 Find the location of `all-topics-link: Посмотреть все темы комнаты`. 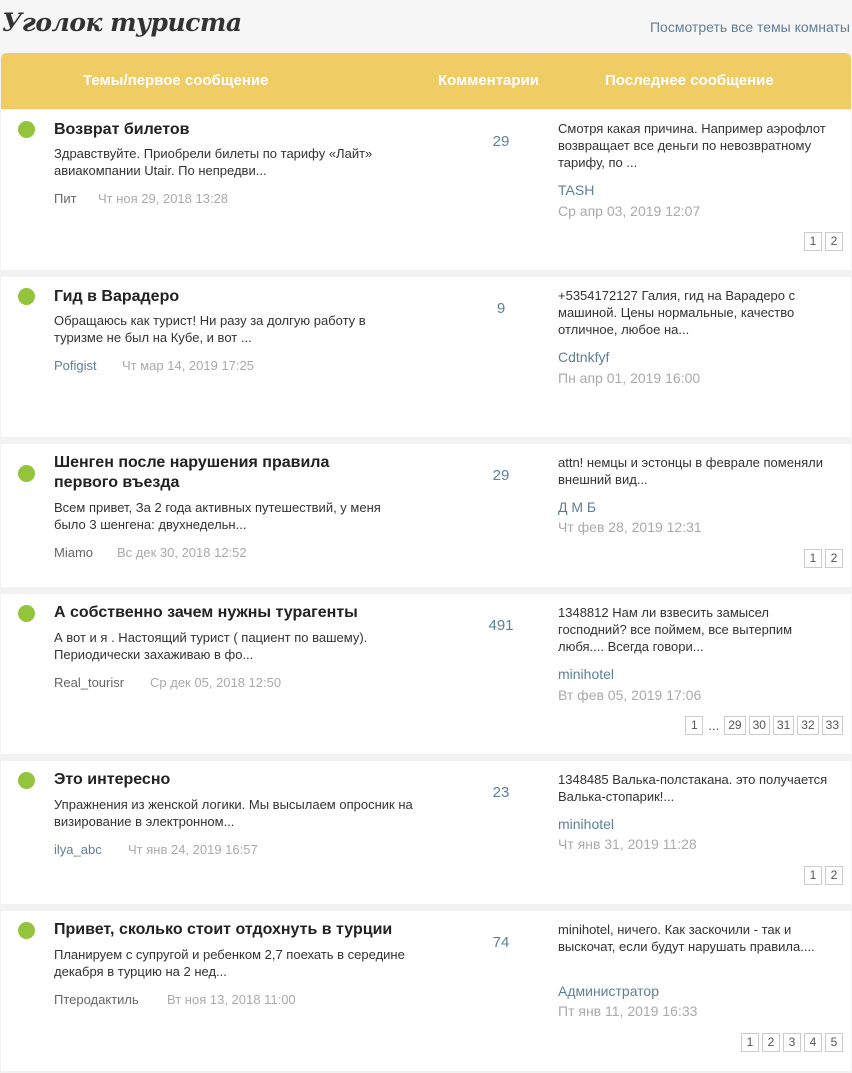

all-topics-link: Посмотреть все темы комнаты is located at coordinates (750, 27).